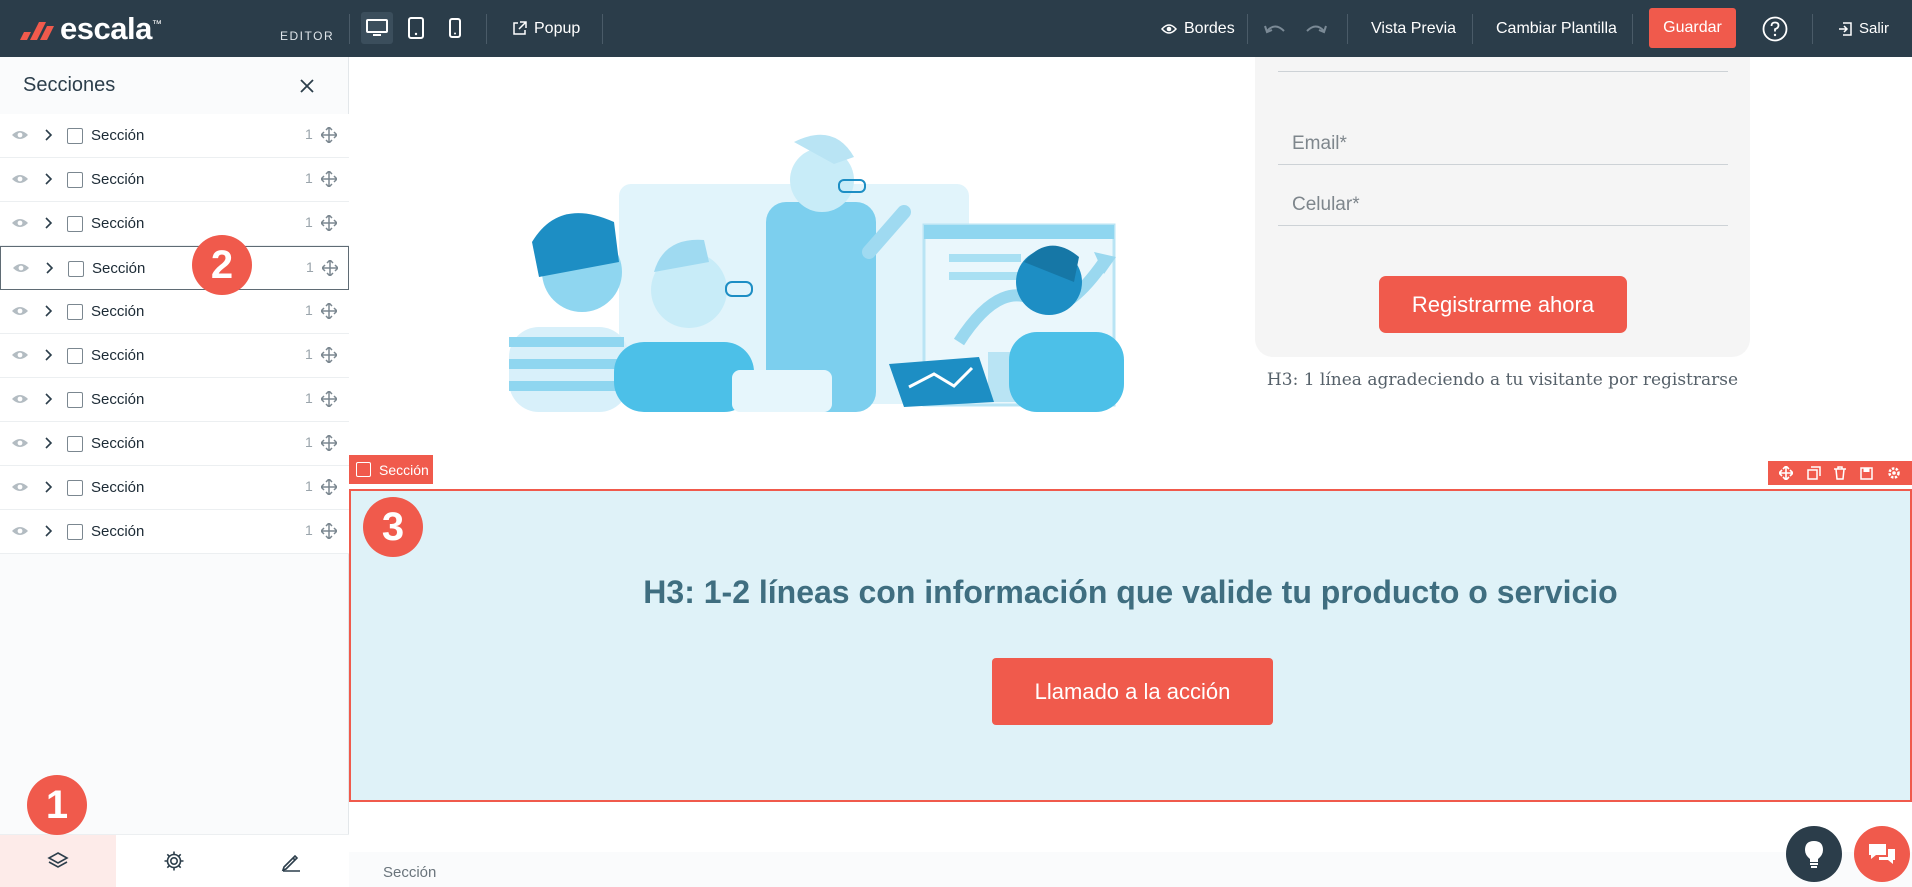 This screenshot has width=1912, height=887. I want to click on tab-settings, so click(174, 861).